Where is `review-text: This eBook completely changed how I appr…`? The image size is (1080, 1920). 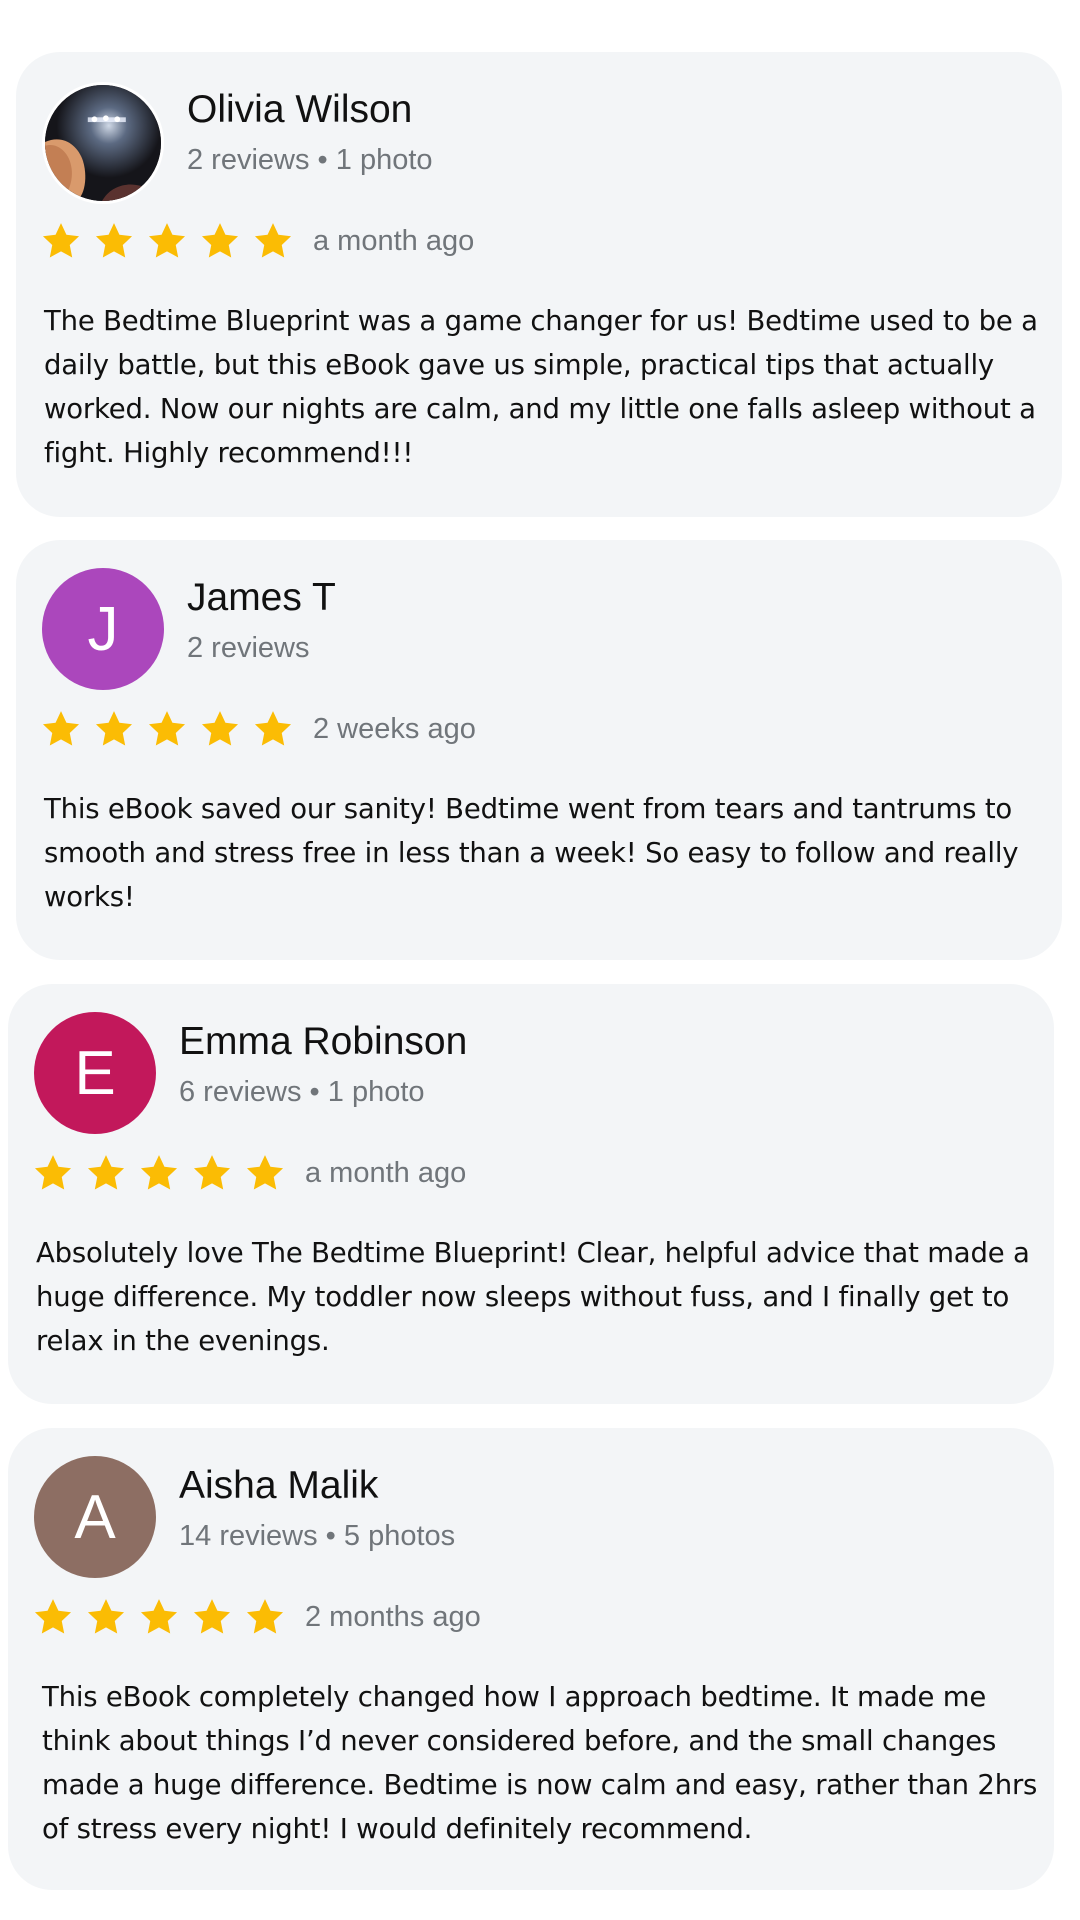 review-text: This eBook completely changed how I appr… is located at coordinates (540, 1763).